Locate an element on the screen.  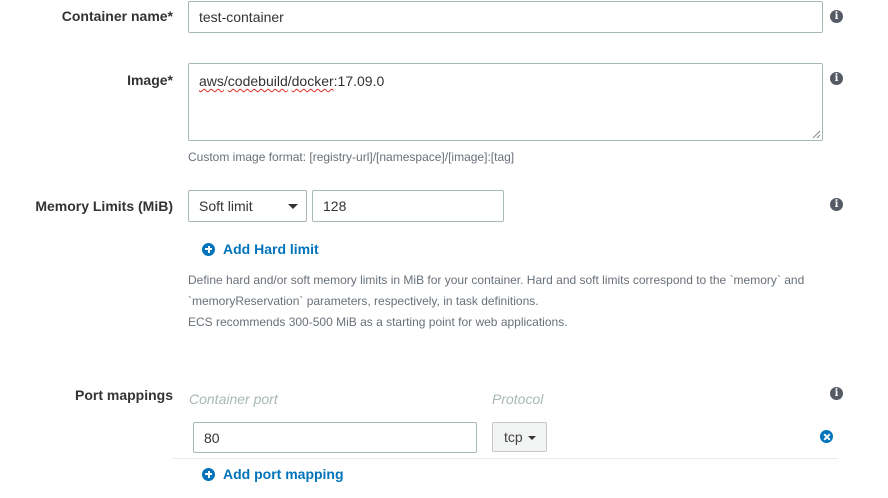
add-hard-limit-label: Add Hard limit is located at coordinates (271, 249).